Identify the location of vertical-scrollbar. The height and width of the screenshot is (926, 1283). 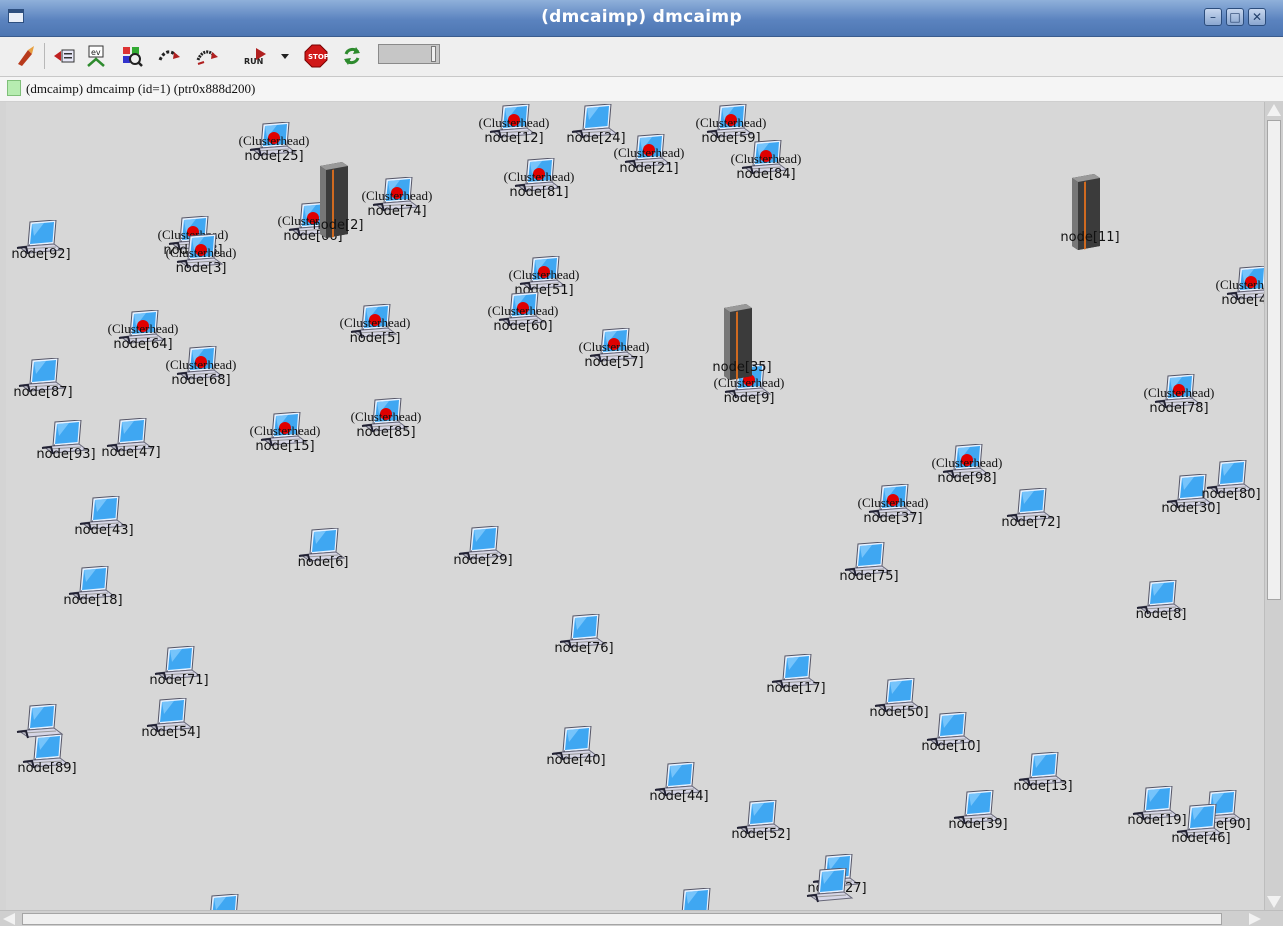
(1273, 506).